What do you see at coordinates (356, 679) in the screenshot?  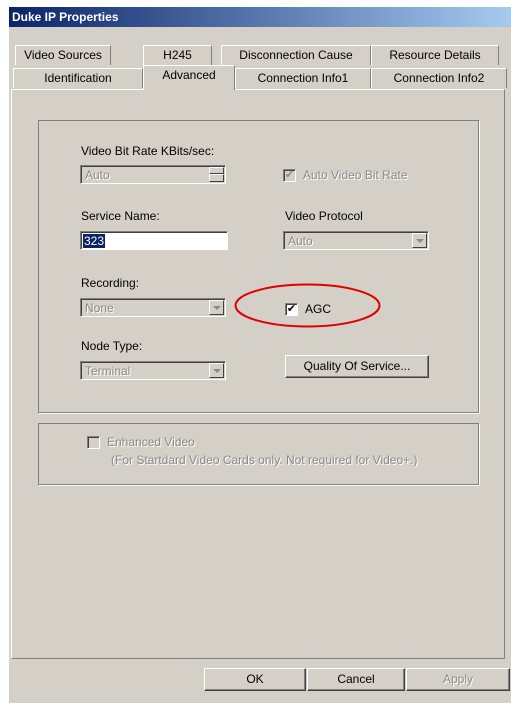 I see `cancel-button: Cancel` at bounding box center [356, 679].